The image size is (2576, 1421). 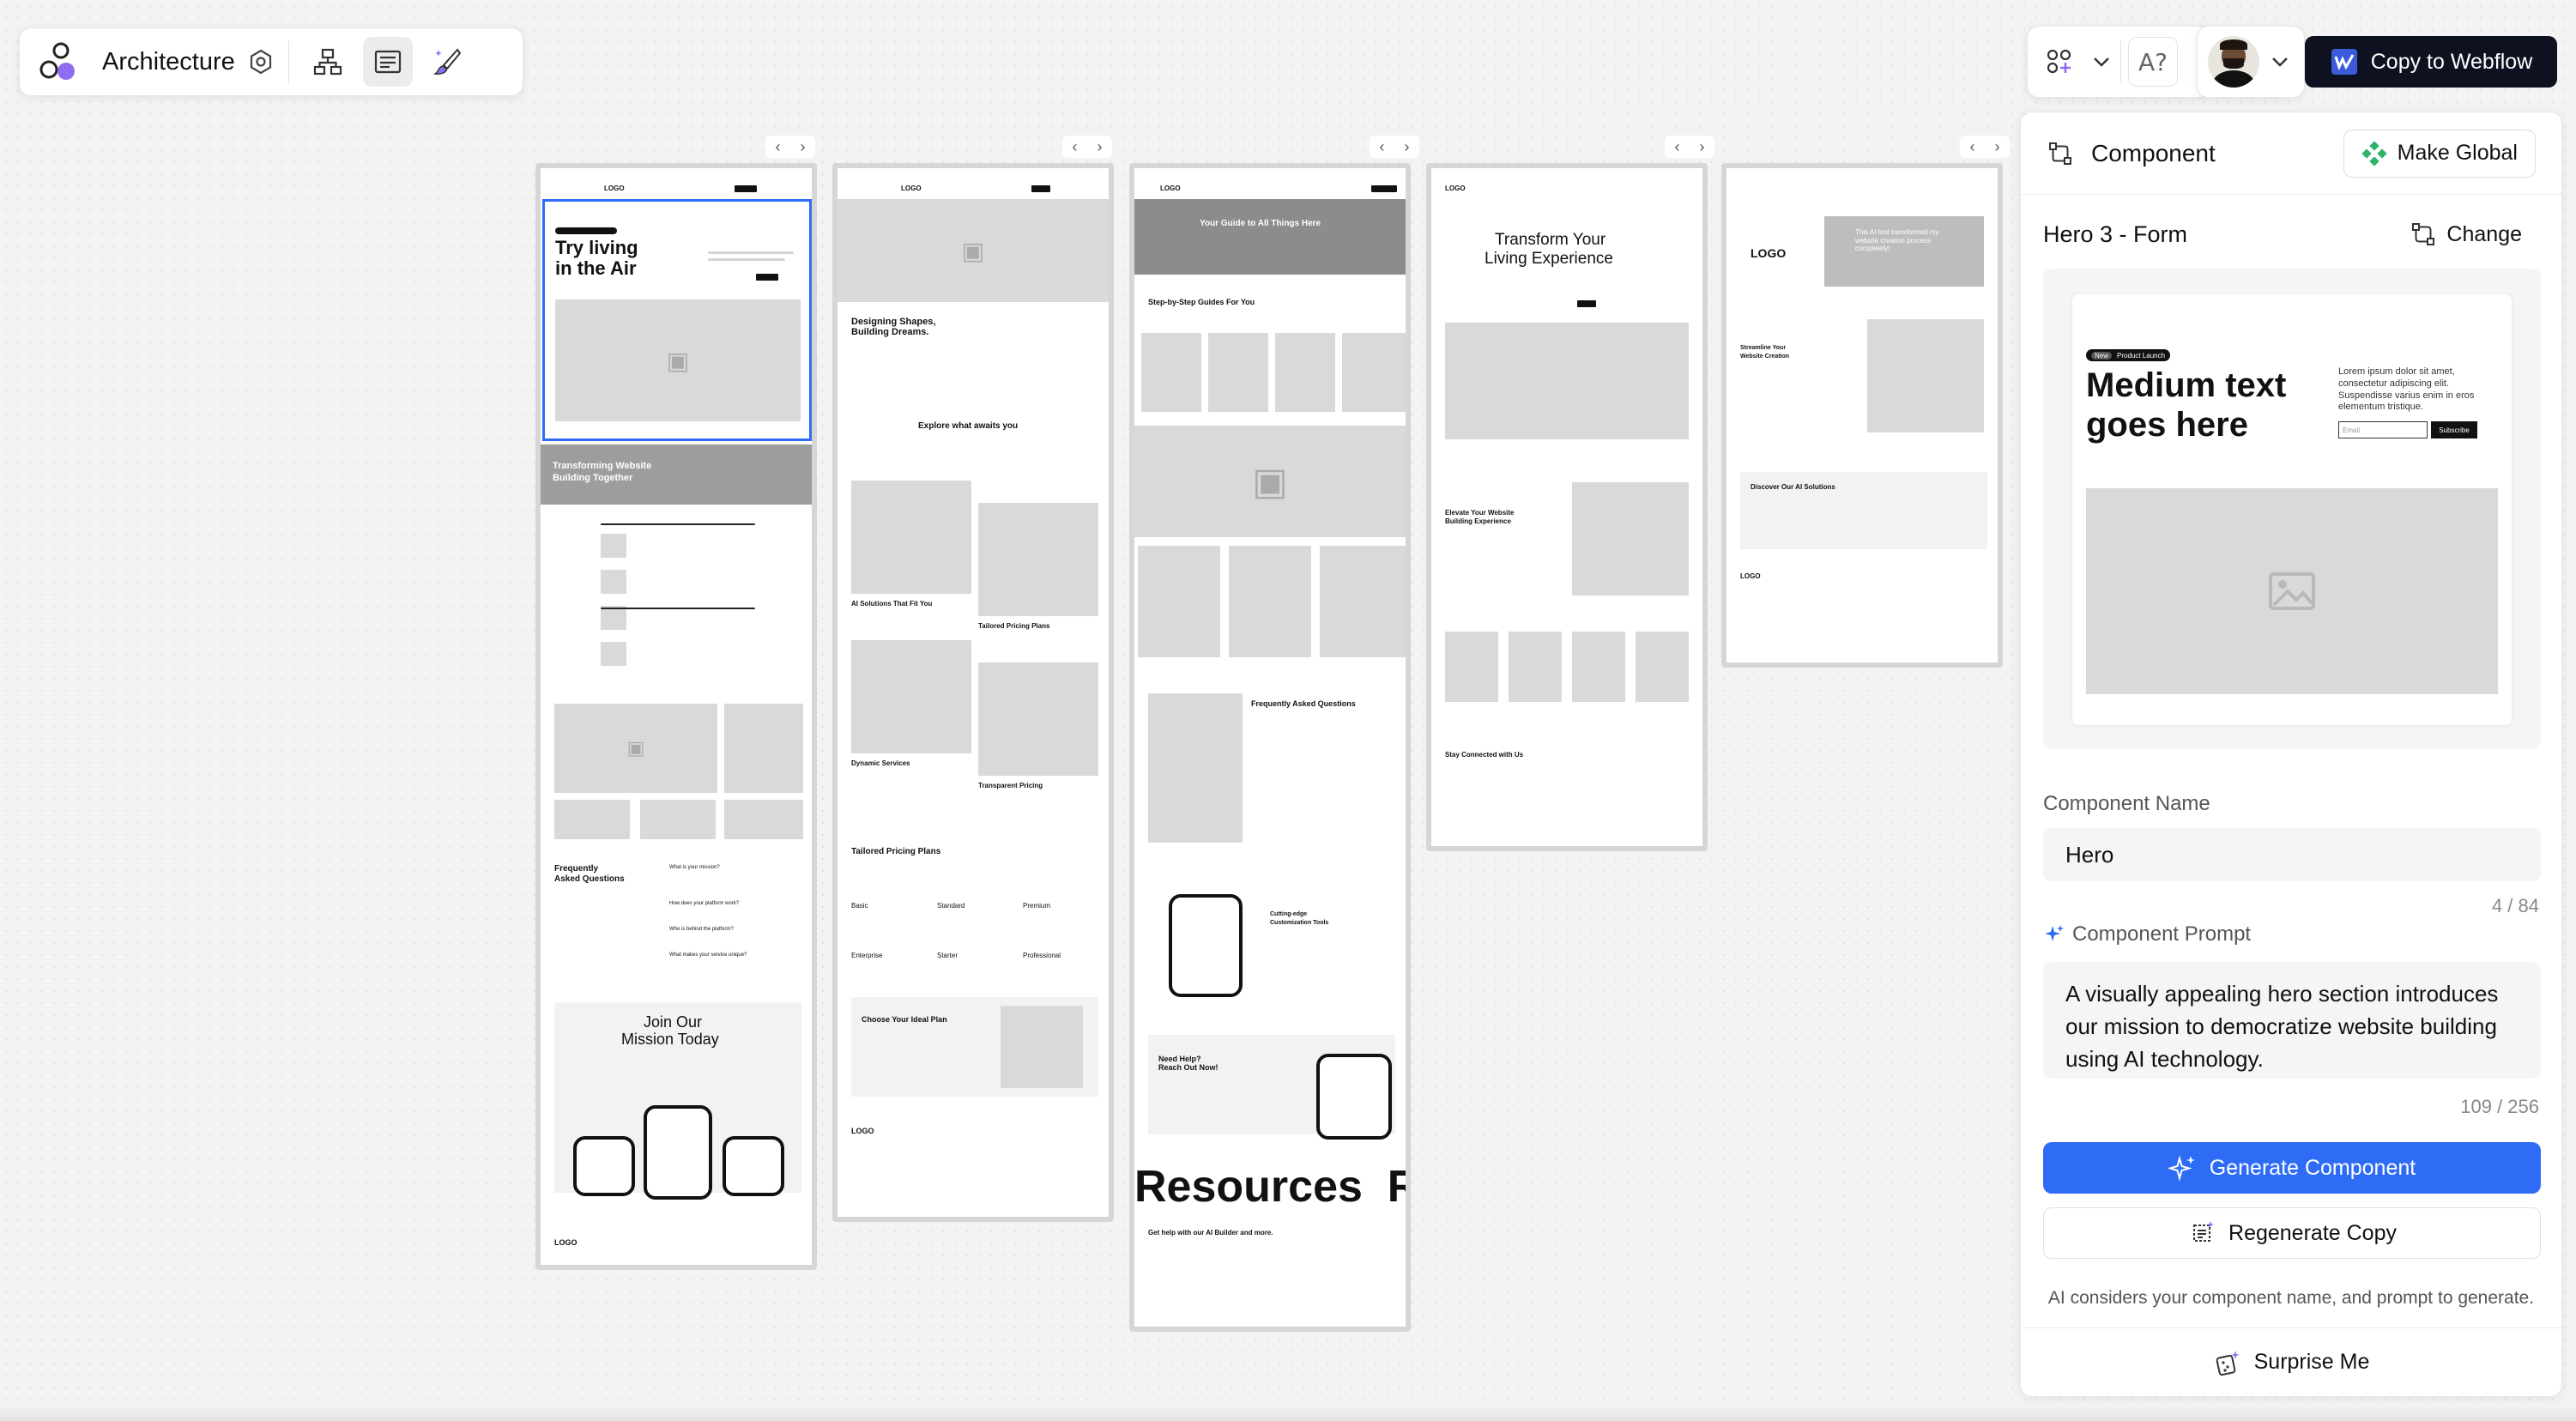 I want to click on make-global-button: Make Global, so click(x=2439, y=154).